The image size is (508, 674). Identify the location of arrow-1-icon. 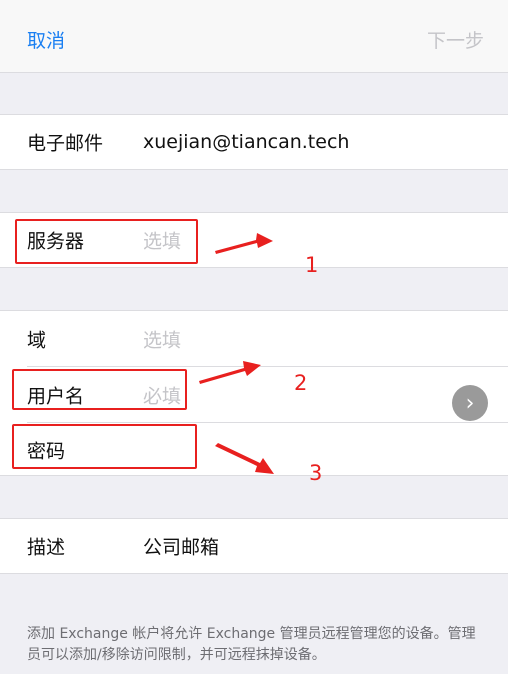
(244, 243).